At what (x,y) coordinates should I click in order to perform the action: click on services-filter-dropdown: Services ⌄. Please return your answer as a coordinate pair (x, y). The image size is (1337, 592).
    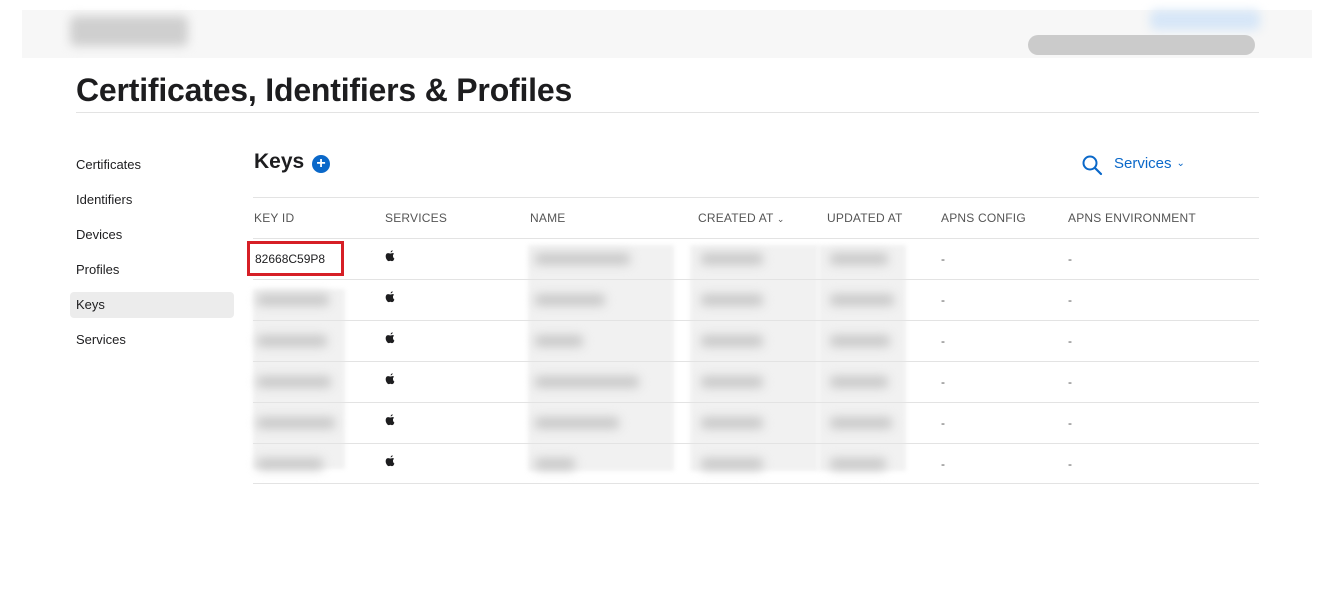
    Looking at the image, I should click on (1149, 163).